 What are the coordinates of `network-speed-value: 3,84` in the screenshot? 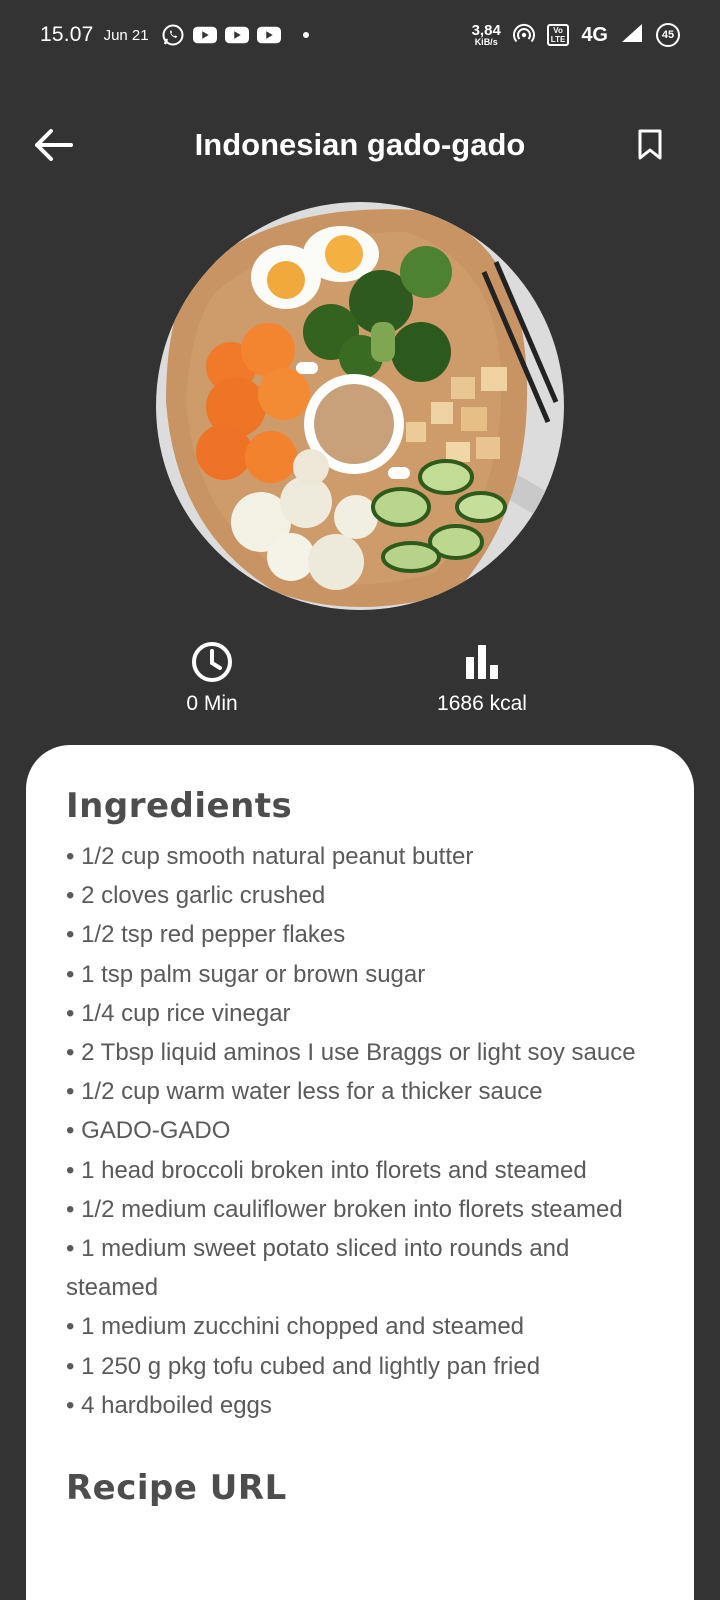 It's located at (486, 31).